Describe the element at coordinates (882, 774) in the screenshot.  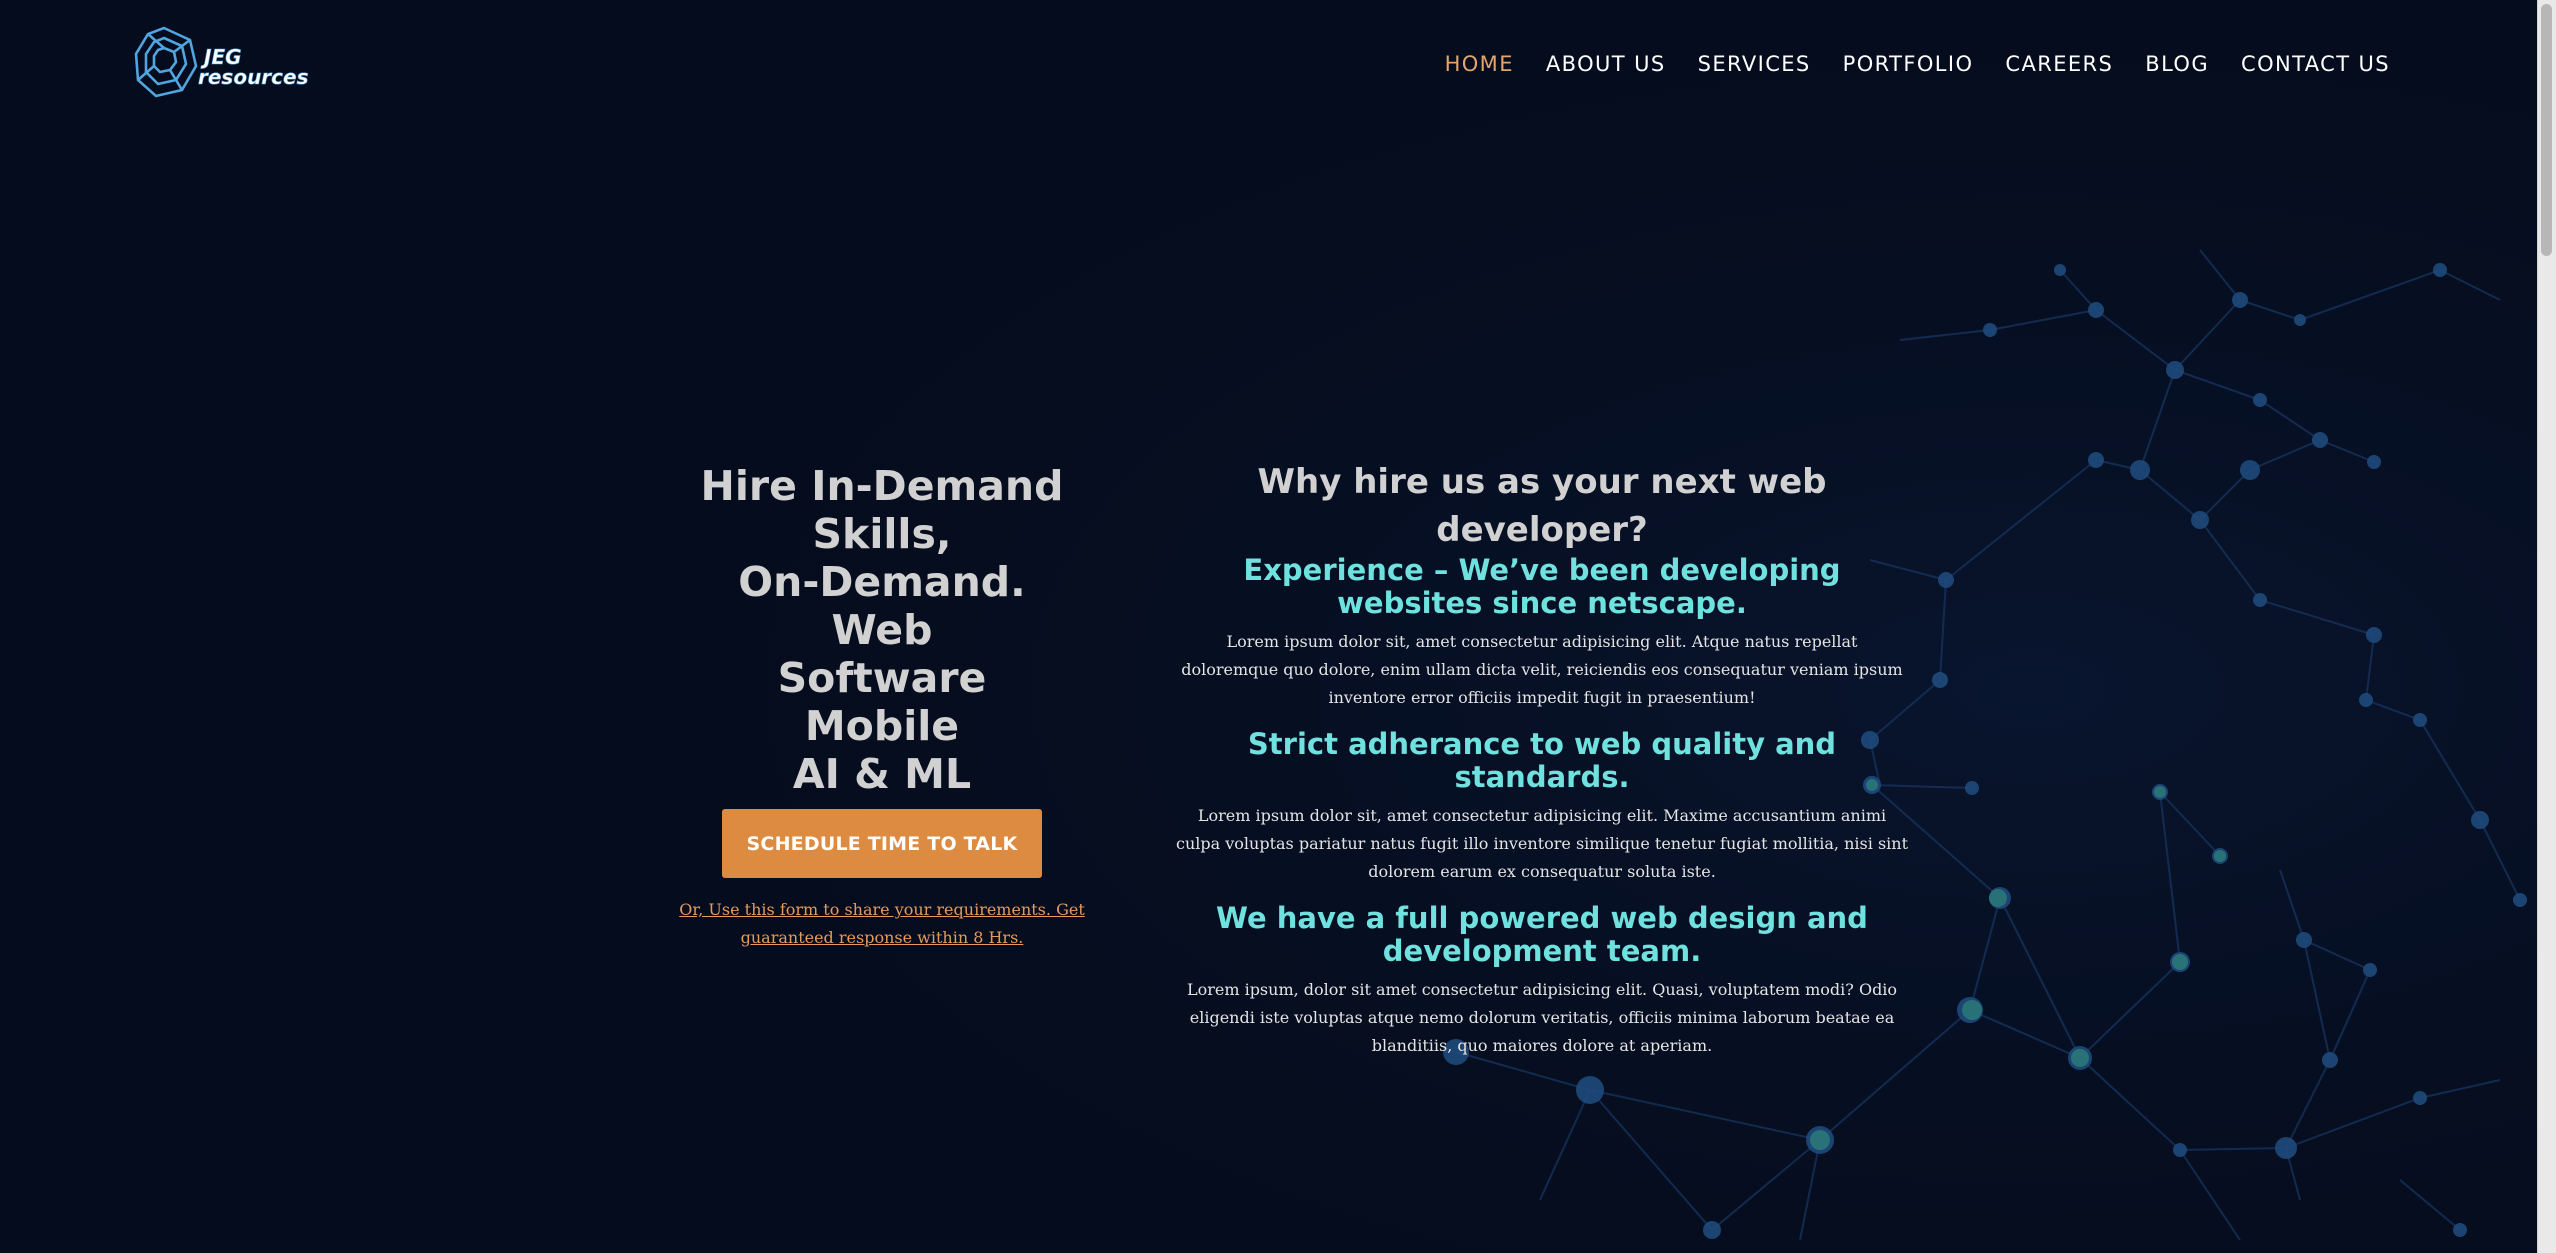
I see `headline-line: AI & ML` at that location.